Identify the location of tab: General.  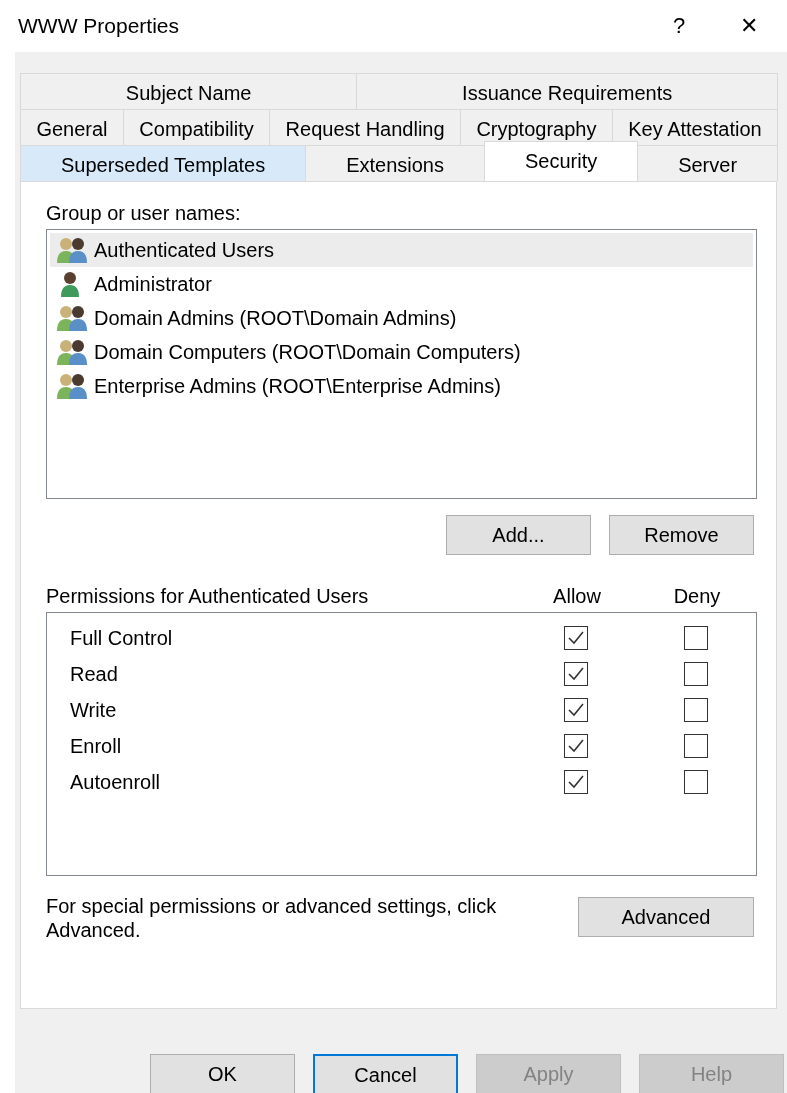
(72, 127).